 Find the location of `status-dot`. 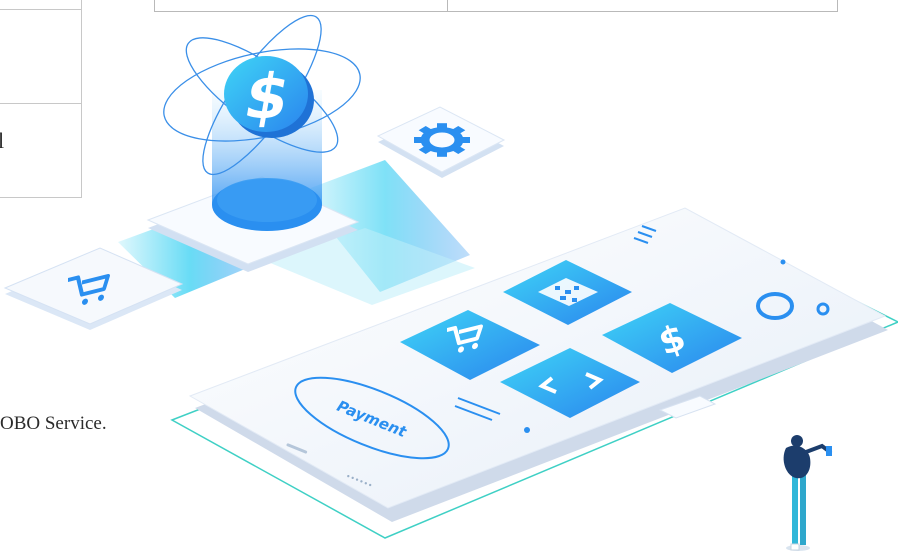

status-dot is located at coordinates (783, 262).